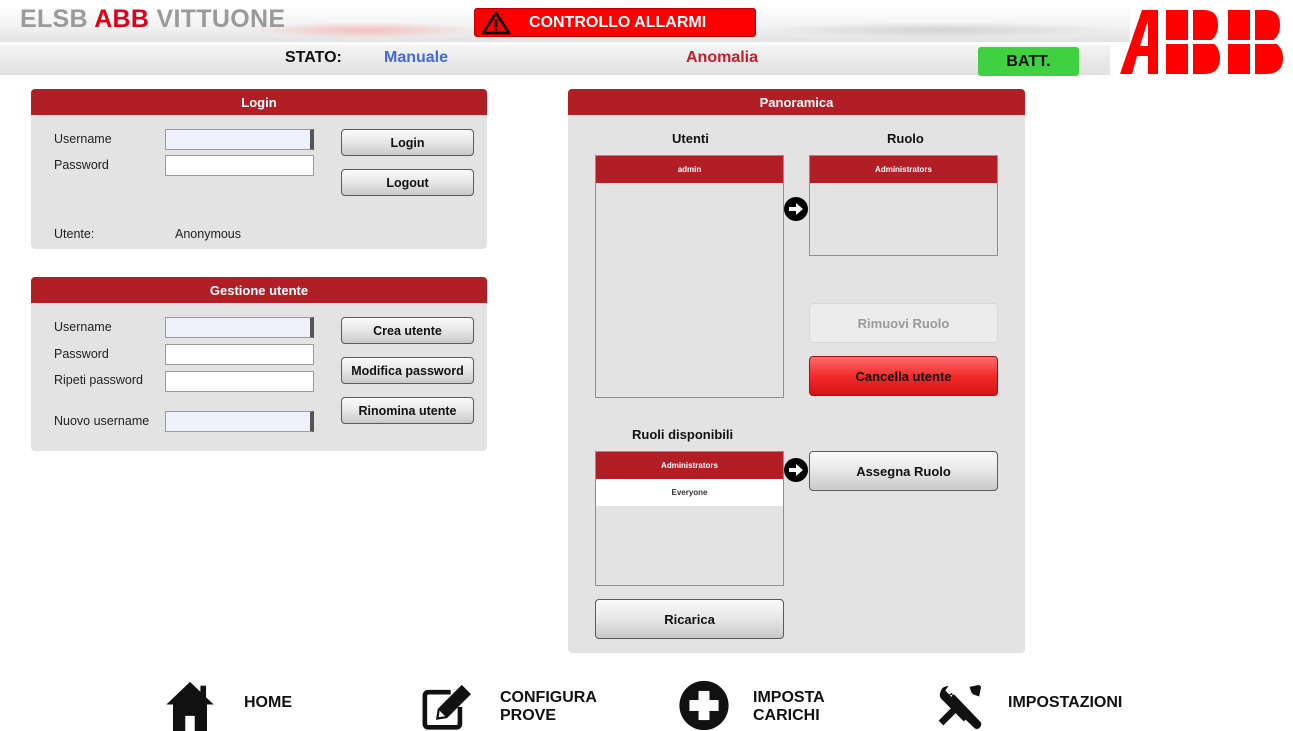 The height and width of the screenshot is (731, 1293). Describe the element at coordinates (796, 102) in the screenshot. I see `overview-title: Panoramica` at that location.